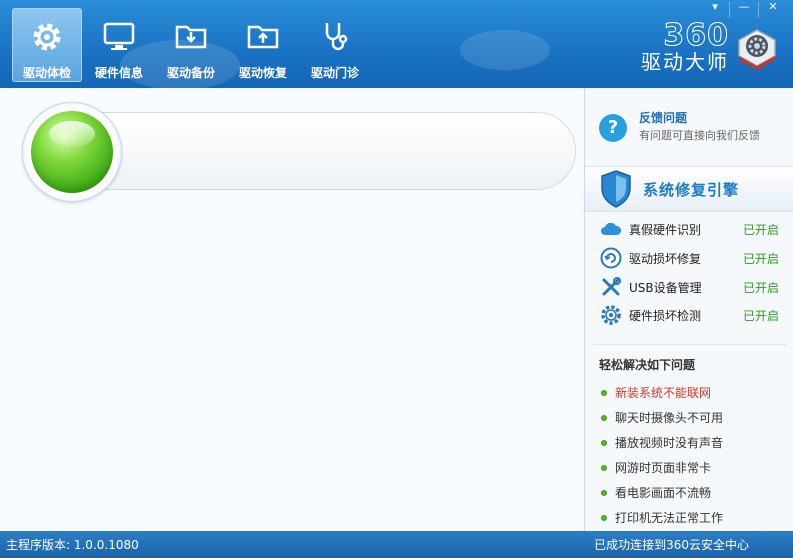  What do you see at coordinates (665, 258) in the screenshot?
I see `feature-label: 驱动损坏修复` at bounding box center [665, 258].